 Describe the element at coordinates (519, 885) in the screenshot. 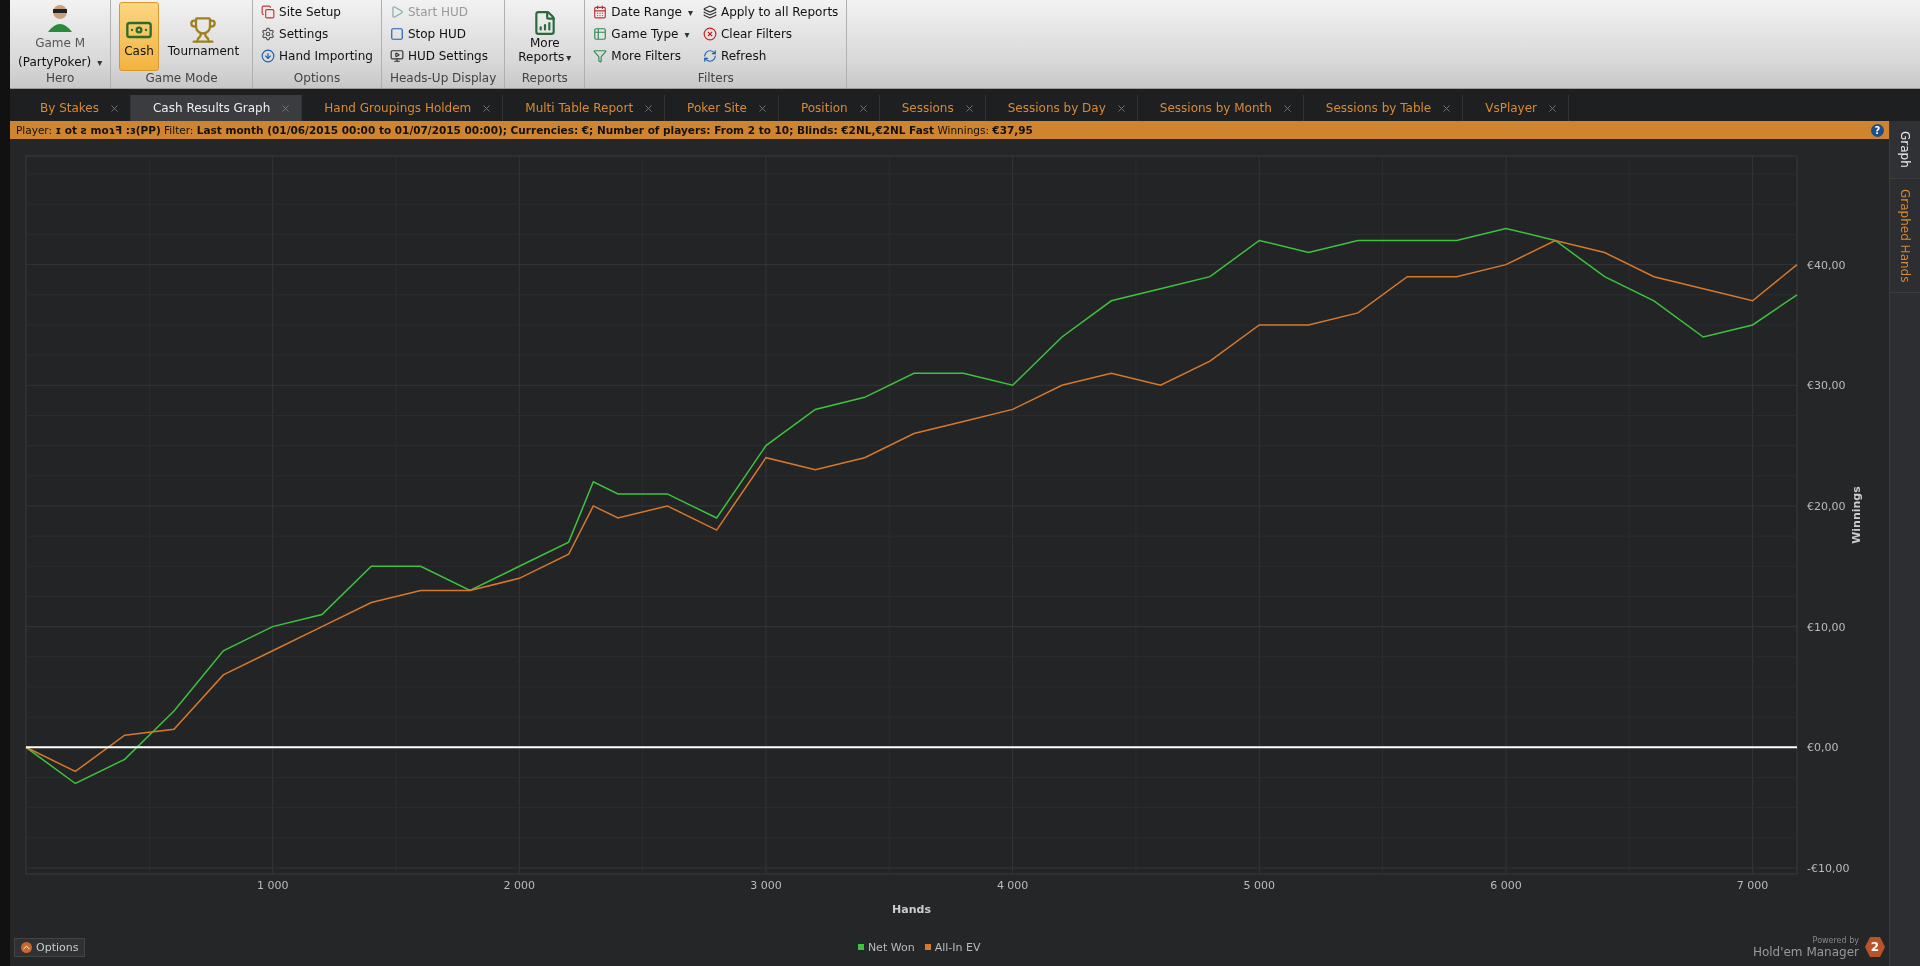

I see `x-tick-label: 2 000` at that location.